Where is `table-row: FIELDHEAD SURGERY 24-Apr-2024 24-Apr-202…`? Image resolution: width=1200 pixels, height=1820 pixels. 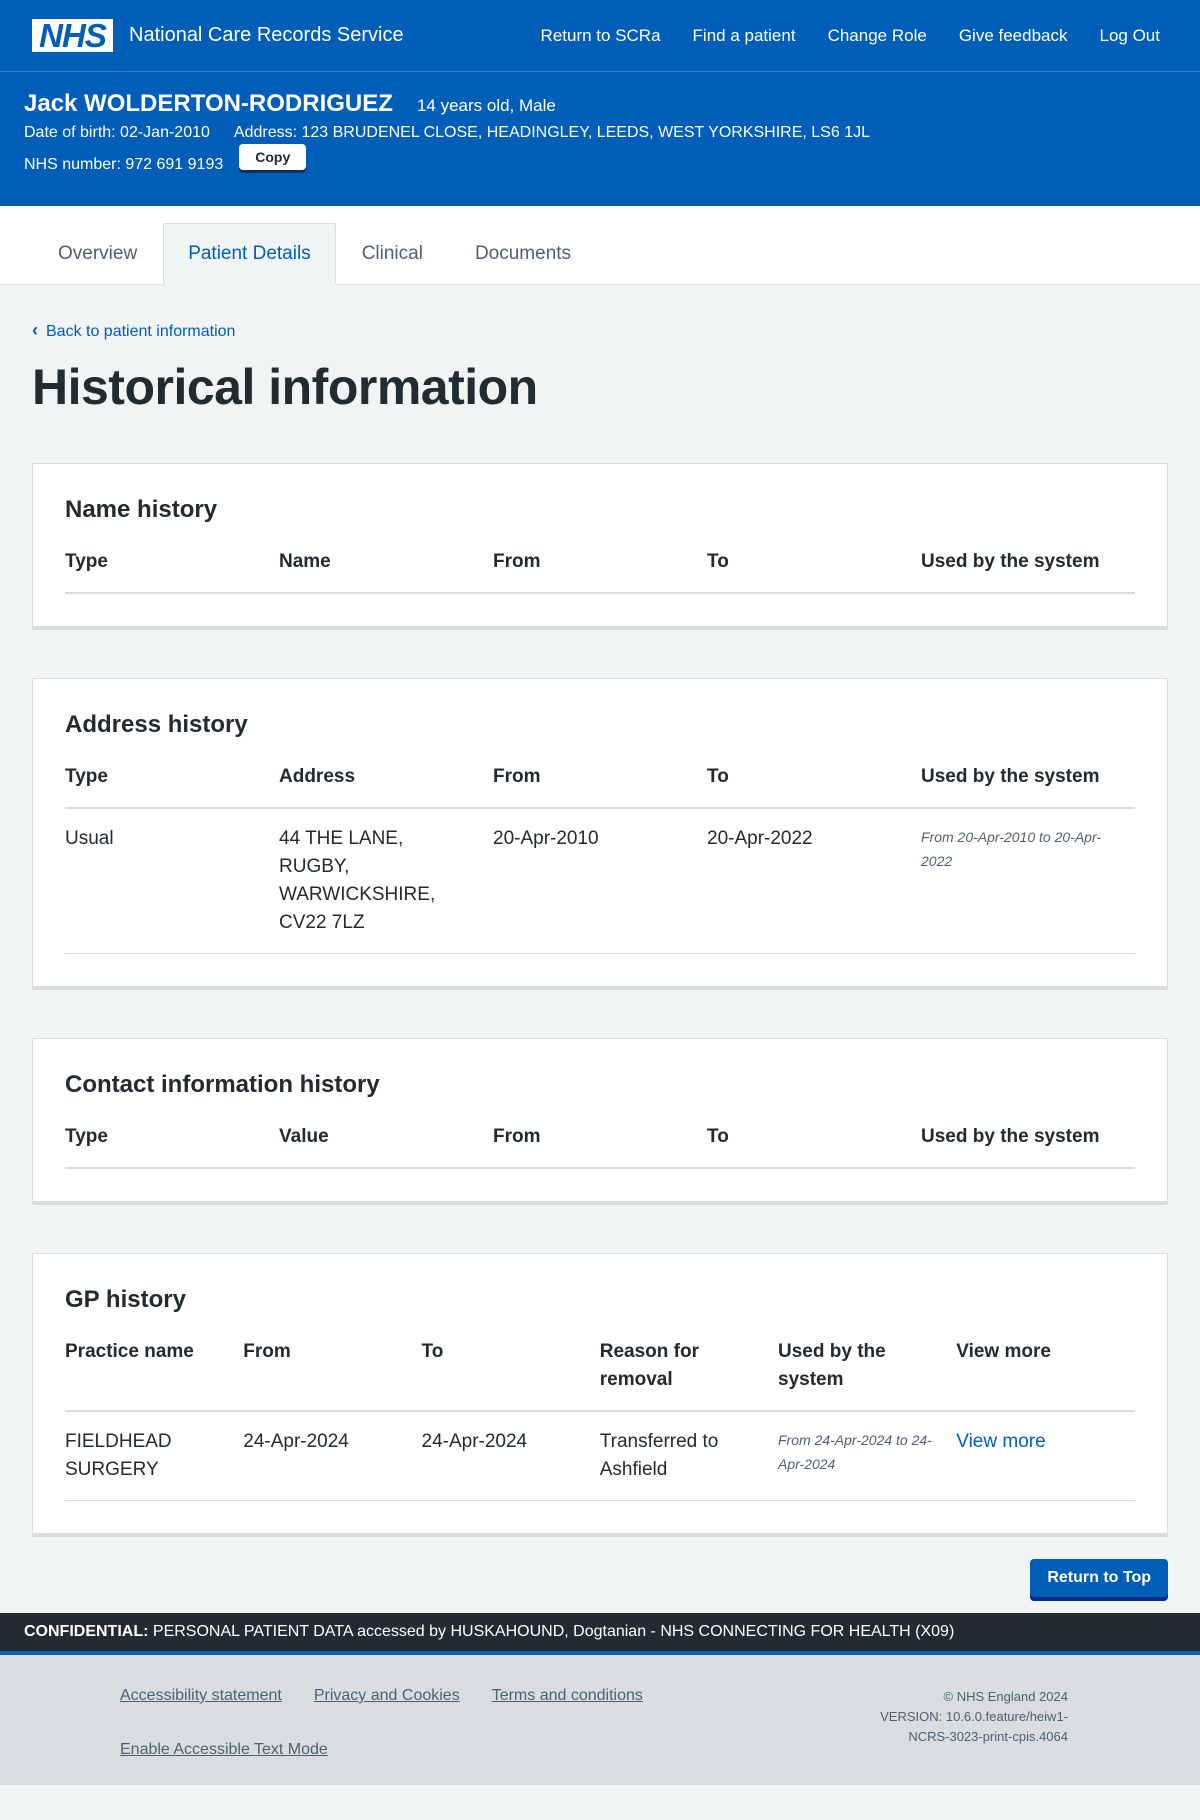
table-row: FIELDHEAD SURGERY 24-Apr-2024 24-Apr-202… is located at coordinates (600, 1456).